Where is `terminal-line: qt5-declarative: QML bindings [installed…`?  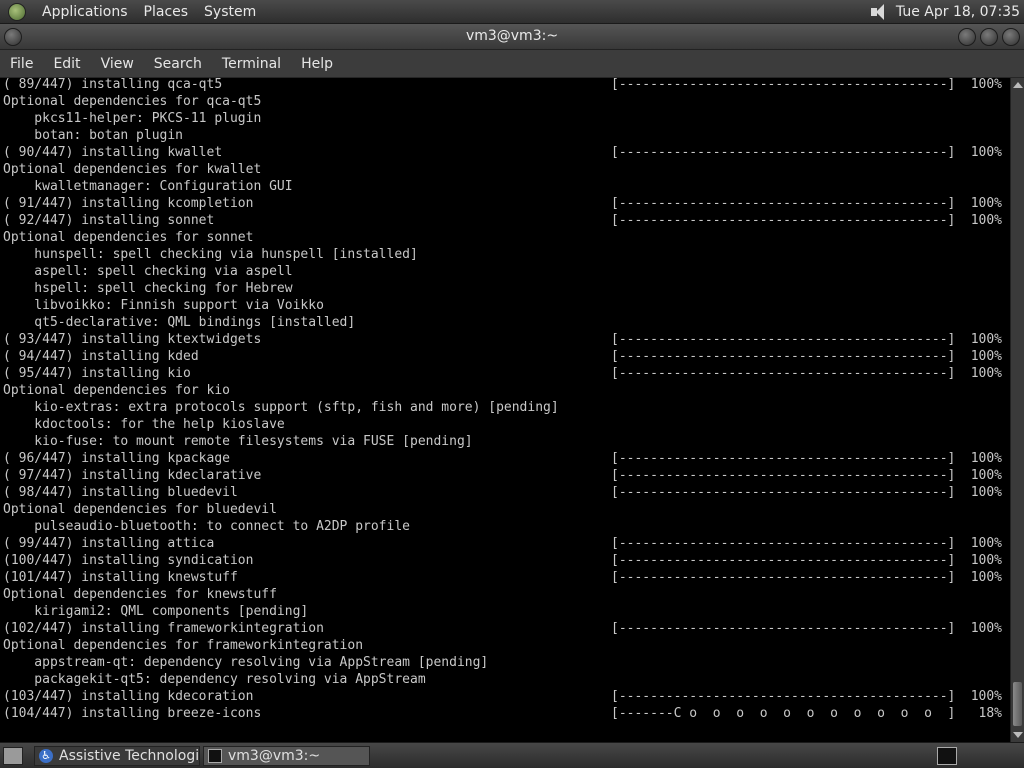 terminal-line: qt5-declarative: QML bindings [installed… is located at coordinates (179, 322).